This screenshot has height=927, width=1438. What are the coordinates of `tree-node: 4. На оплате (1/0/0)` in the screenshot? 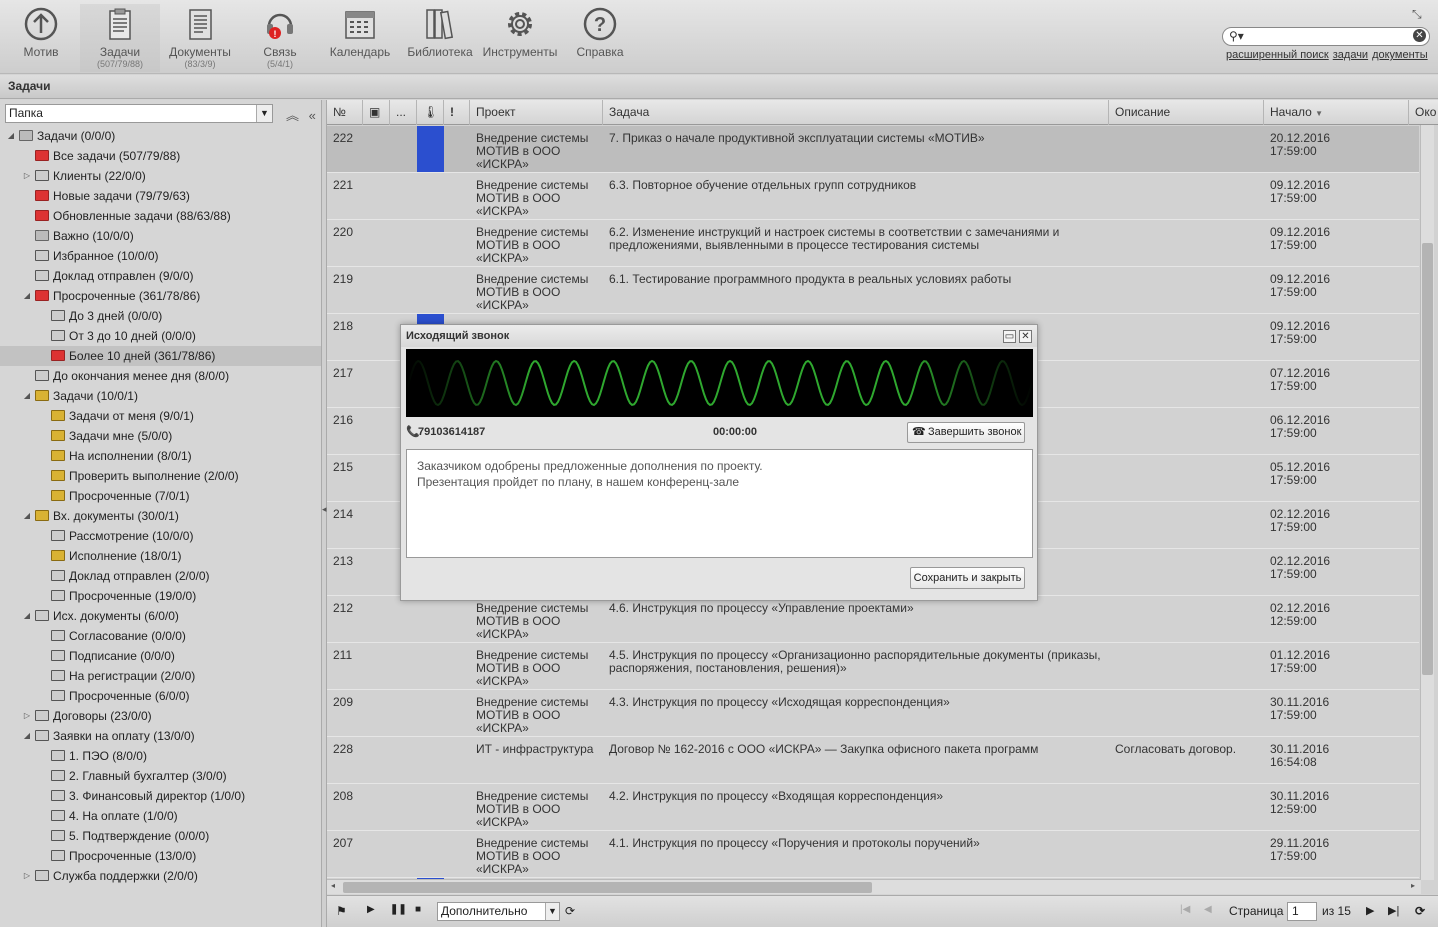 It's located at (160, 816).